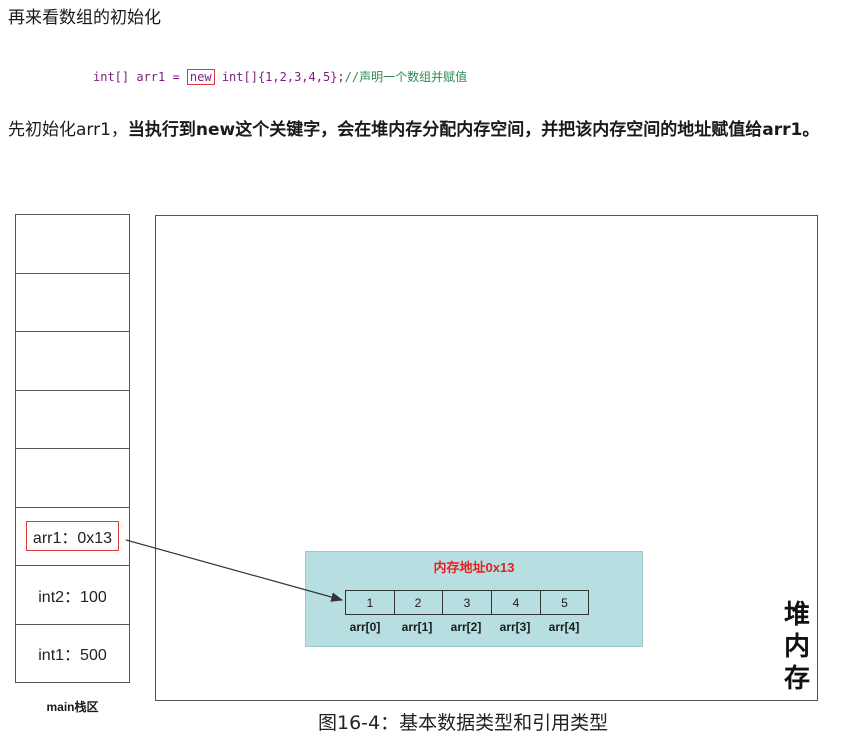 The image size is (844, 744). What do you see at coordinates (467, 602) in the screenshot?
I see `array-element: 3` at bounding box center [467, 602].